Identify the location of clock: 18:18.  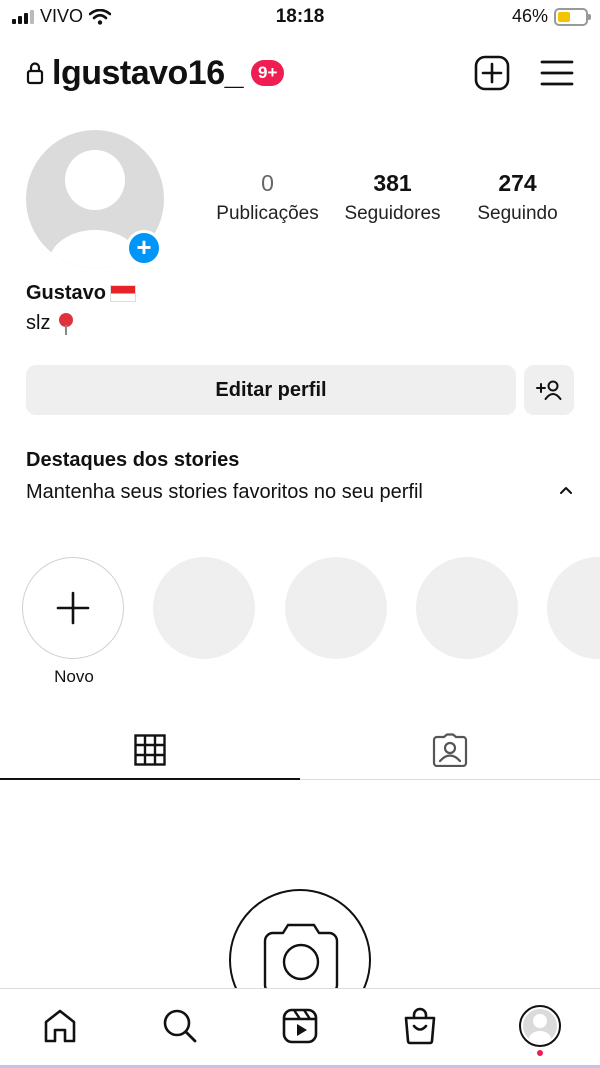
(300, 16).